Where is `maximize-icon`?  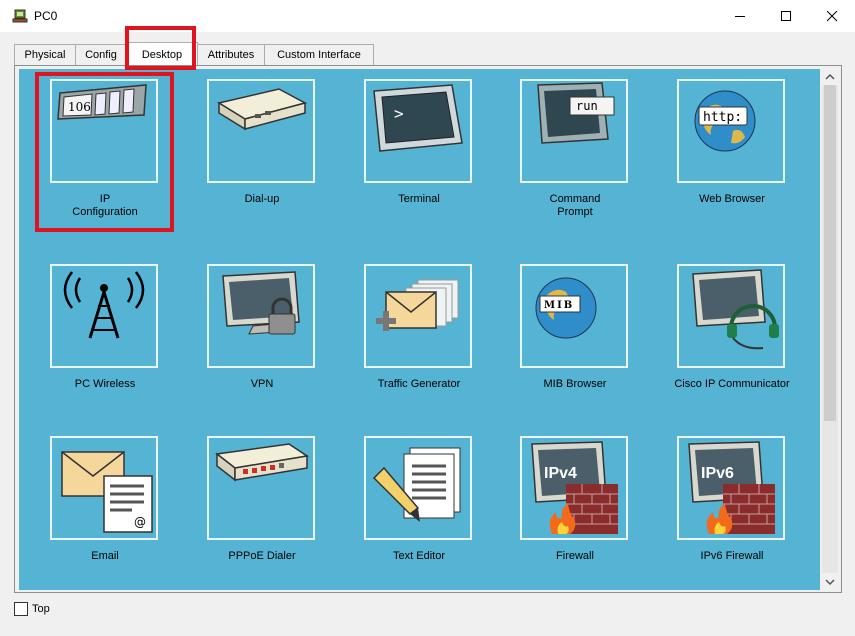
maximize-icon is located at coordinates (786, 16).